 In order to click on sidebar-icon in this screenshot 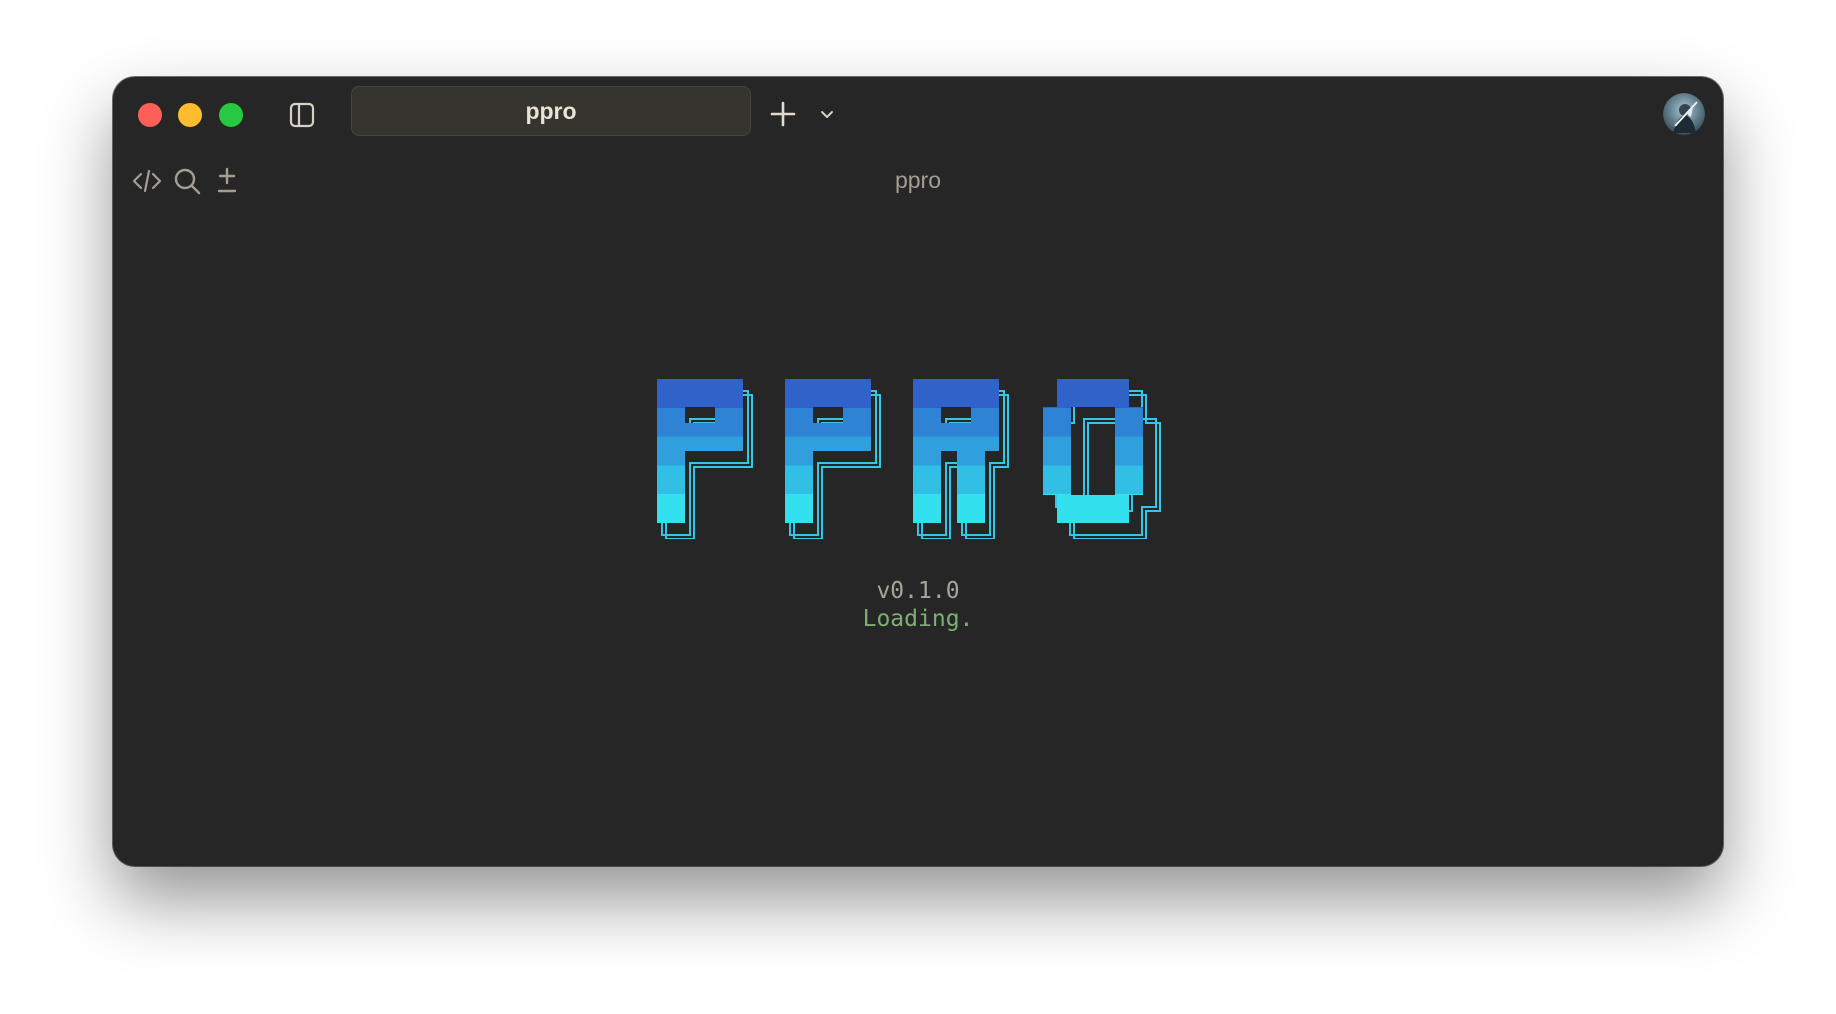, I will do `click(302, 115)`.